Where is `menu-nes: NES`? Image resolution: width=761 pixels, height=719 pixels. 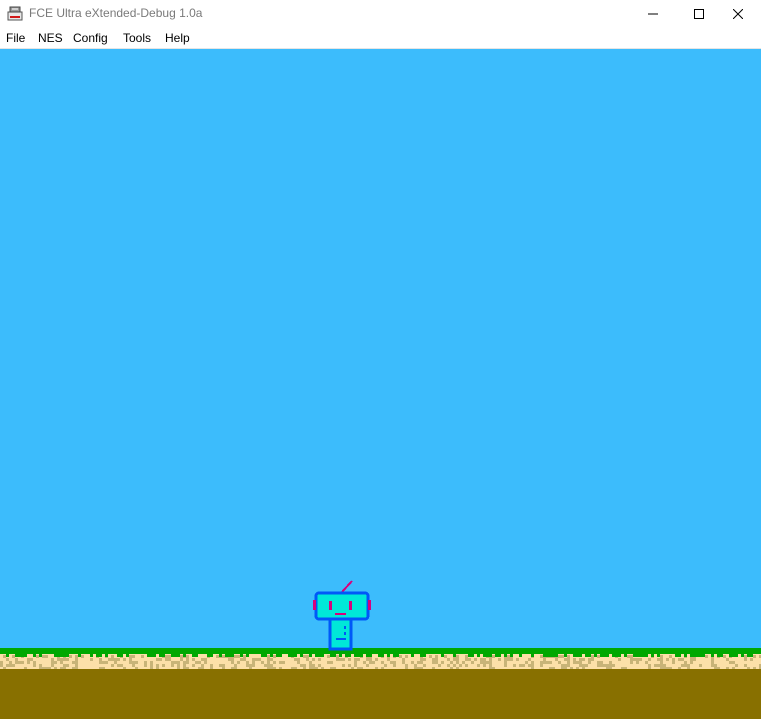 menu-nes: NES is located at coordinates (50, 38).